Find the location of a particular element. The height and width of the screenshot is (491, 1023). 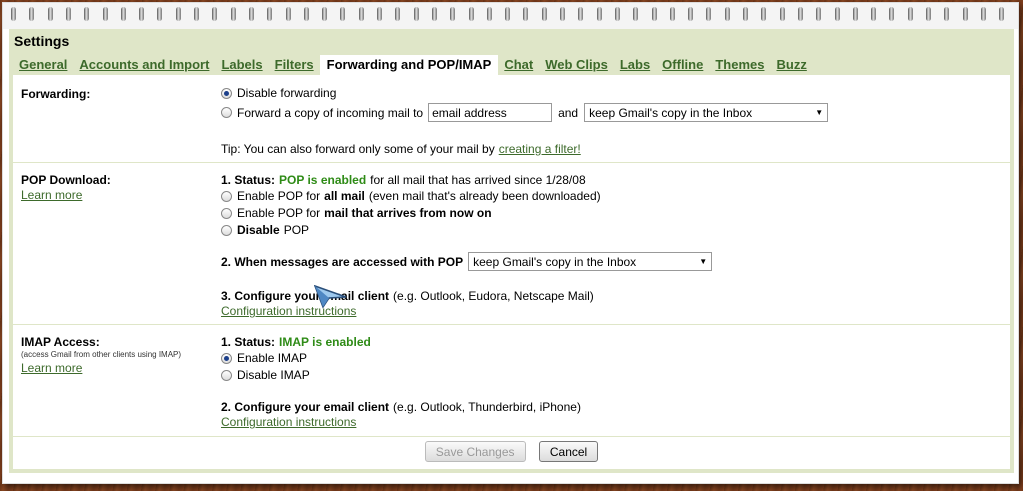

tab-accounts-and-import: Accounts and Import is located at coordinates (144, 65).